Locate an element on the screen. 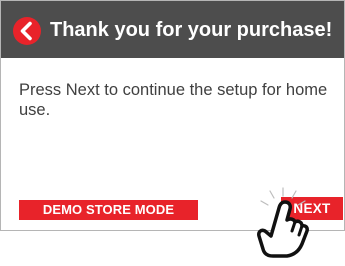  back-button is located at coordinates (27, 31).